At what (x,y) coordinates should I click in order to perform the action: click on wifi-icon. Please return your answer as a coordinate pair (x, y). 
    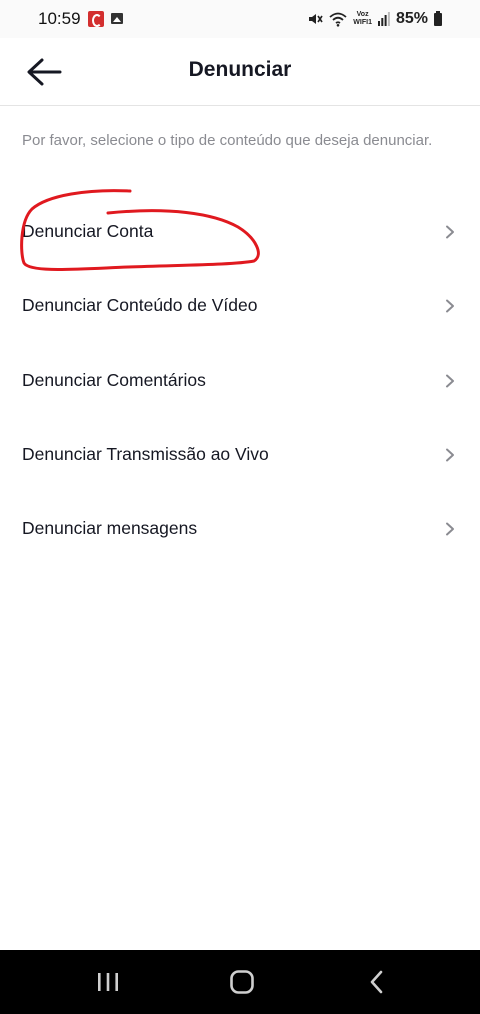
    Looking at the image, I should click on (338, 19).